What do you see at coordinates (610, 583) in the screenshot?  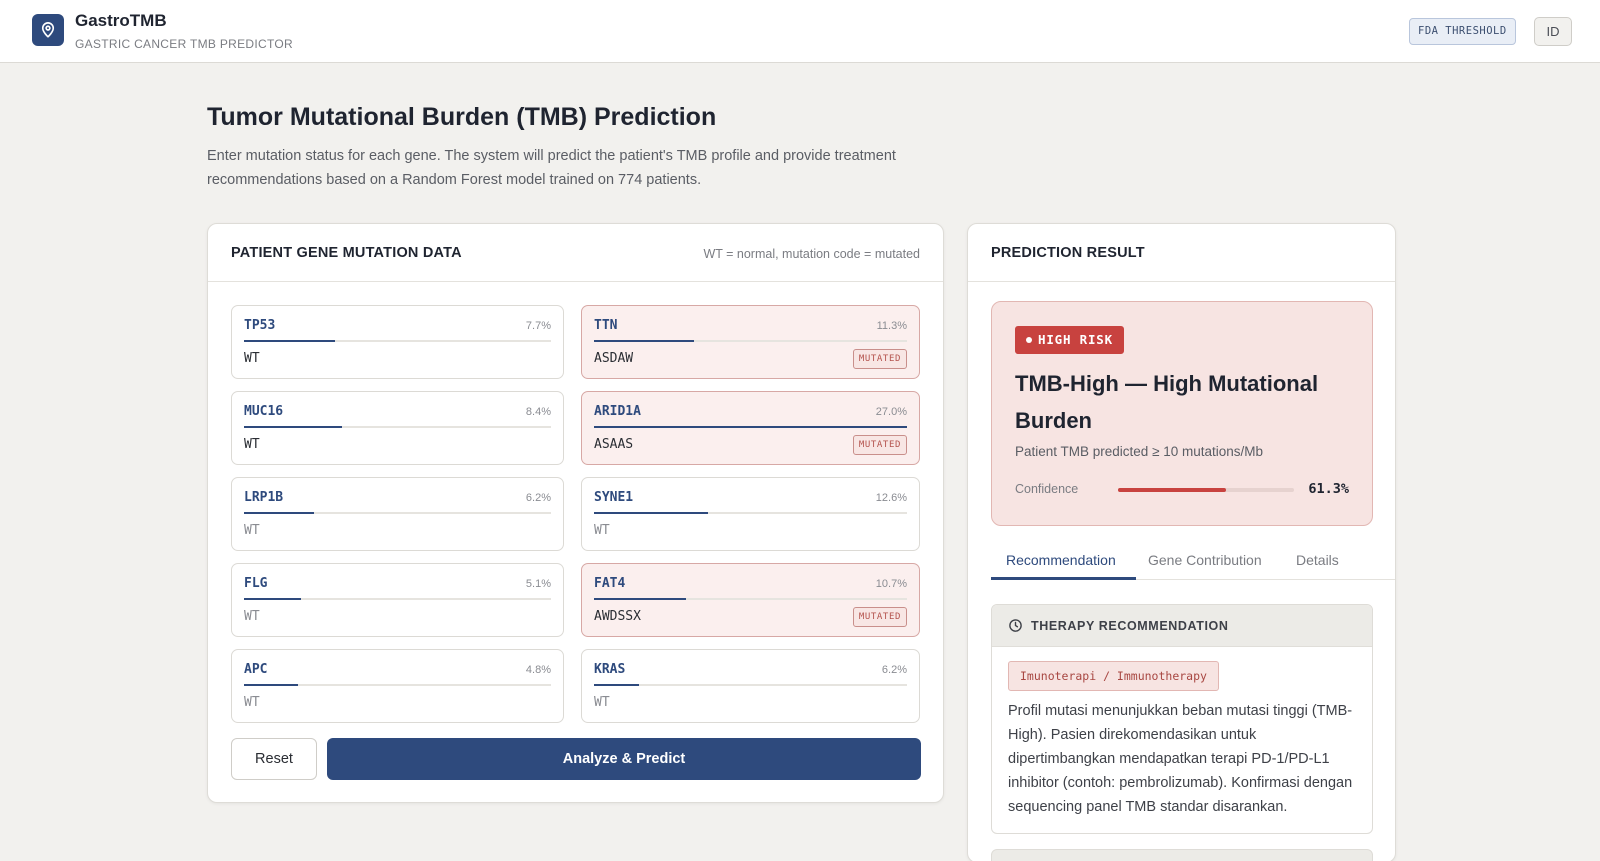 I see `gene-name: FAT4` at bounding box center [610, 583].